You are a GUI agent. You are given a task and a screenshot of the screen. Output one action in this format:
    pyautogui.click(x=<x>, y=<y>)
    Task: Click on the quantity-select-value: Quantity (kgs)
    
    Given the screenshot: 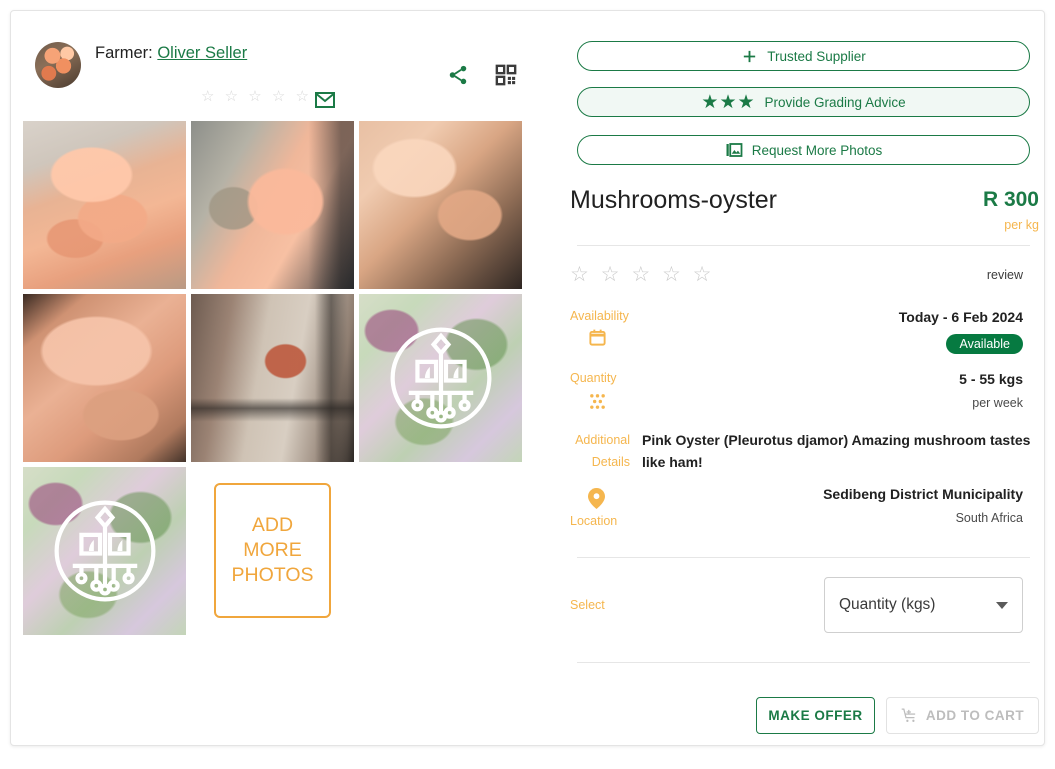 What is the action you would take?
    pyautogui.click(x=887, y=604)
    